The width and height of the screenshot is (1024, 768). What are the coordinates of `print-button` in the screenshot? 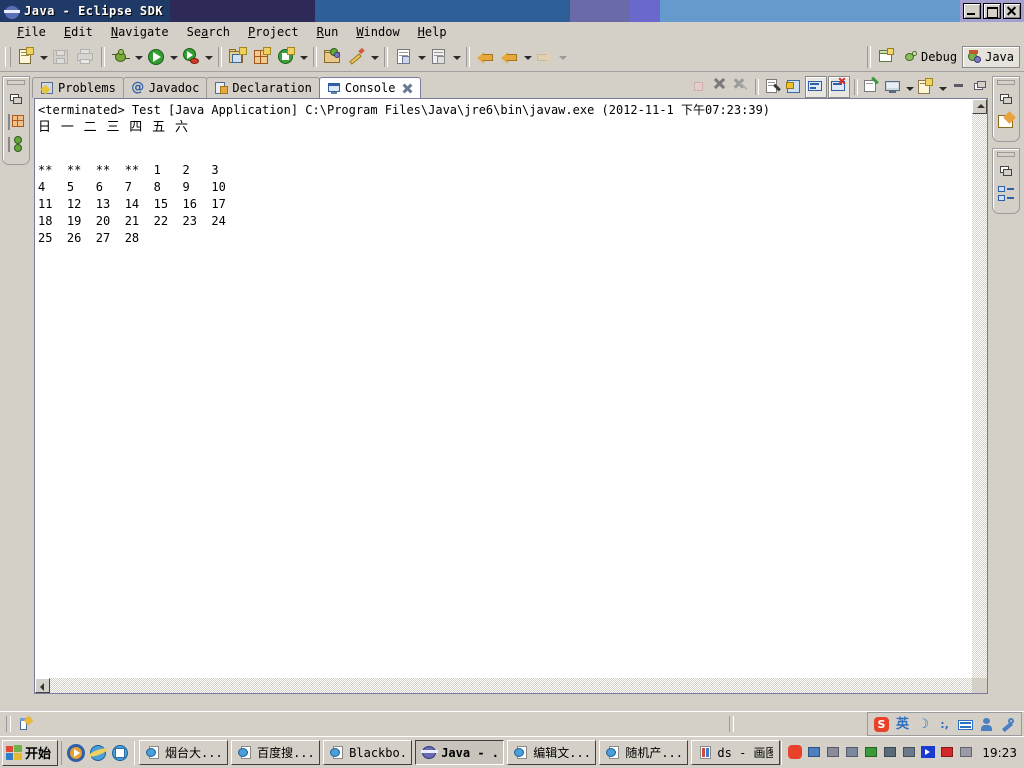 It's located at (85, 57).